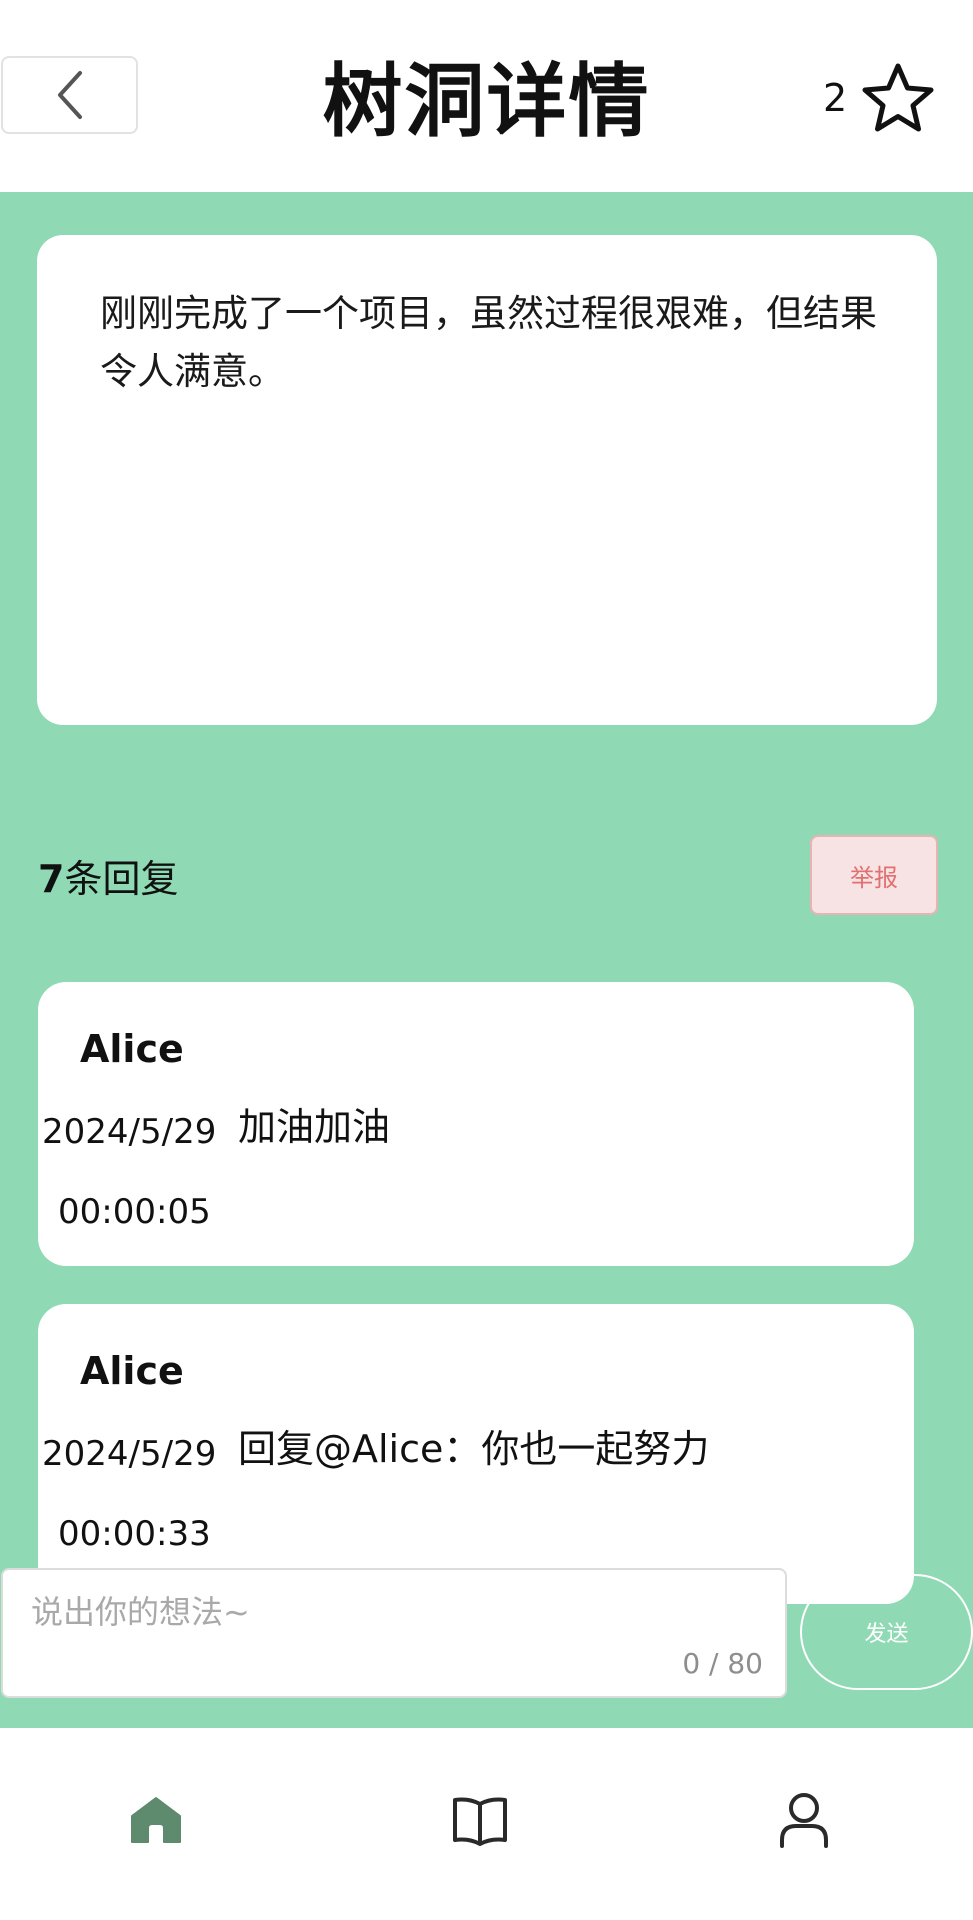  I want to click on star-icon, so click(898, 97).